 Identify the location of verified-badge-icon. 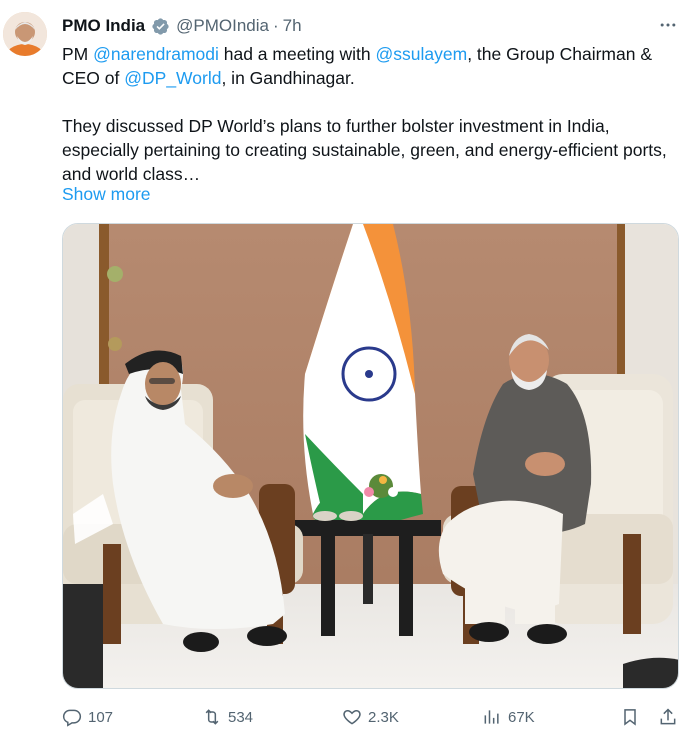
(160, 26).